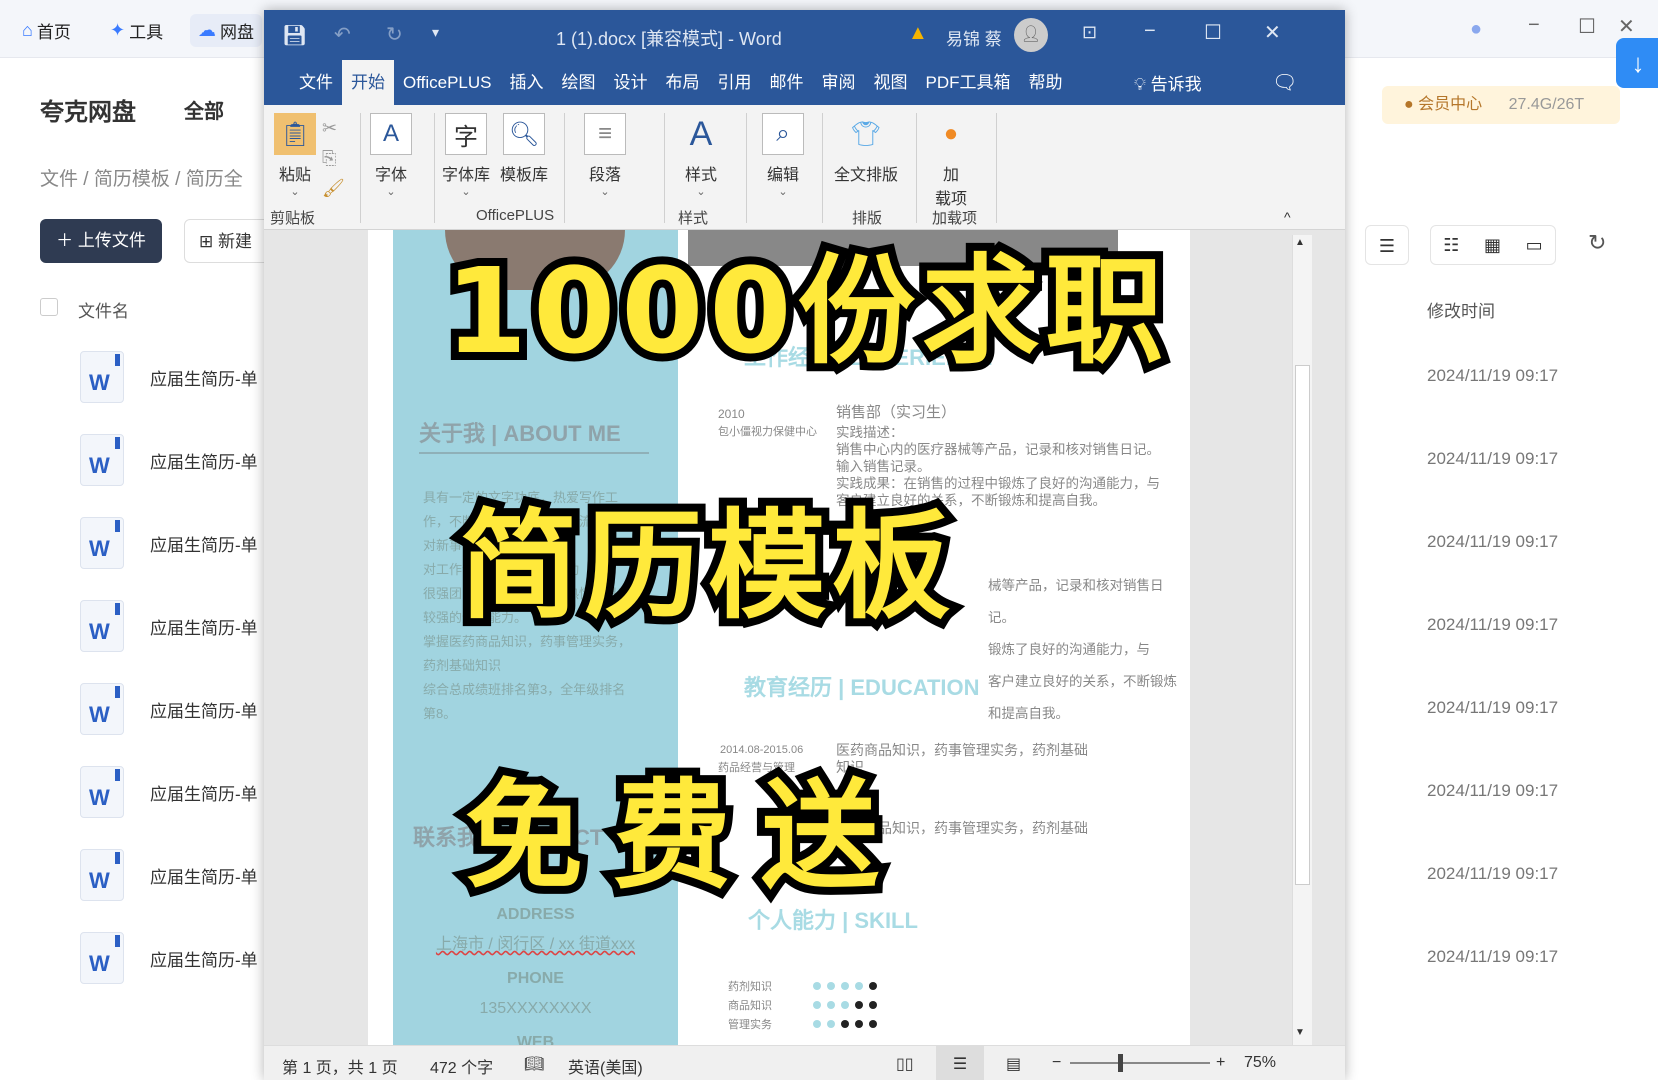 The image size is (1658, 1080). Describe the element at coordinates (1168, 82) in the screenshot. I see `tell-me: 💡︎ 告诉我` at that location.